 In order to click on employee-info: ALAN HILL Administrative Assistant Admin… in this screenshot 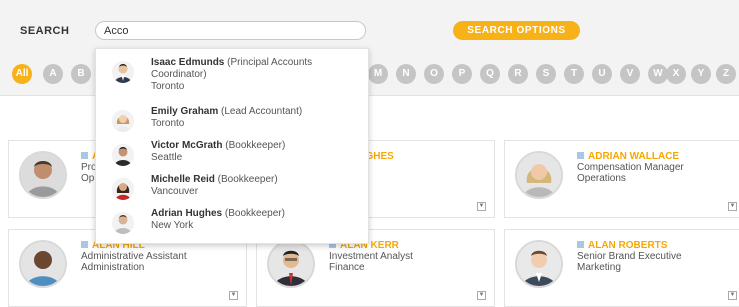, I will do `click(134, 256)`.